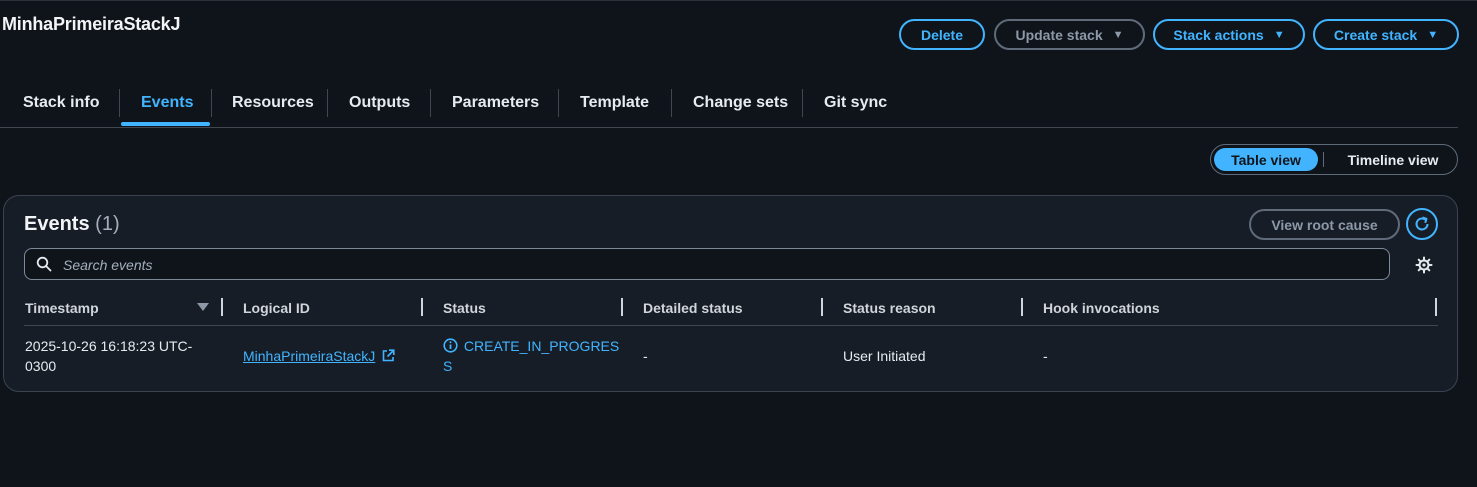 The image size is (1477, 487). What do you see at coordinates (541, 346) in the screenshot?
I see `status-text: CREATE_IN_PROGRES` at bounding box center [541, 346].